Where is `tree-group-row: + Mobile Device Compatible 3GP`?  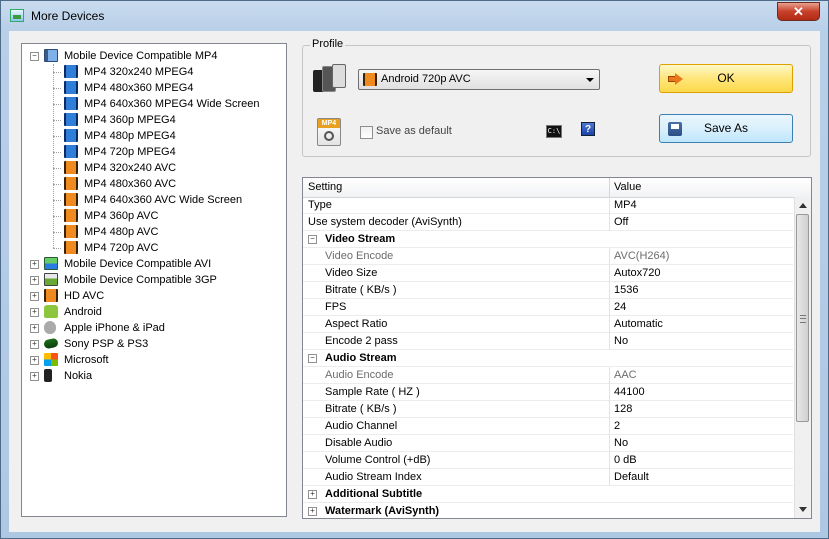
tree-group-row: + Mobile Device Compatible 3GP is located at coordinates (153, 280).